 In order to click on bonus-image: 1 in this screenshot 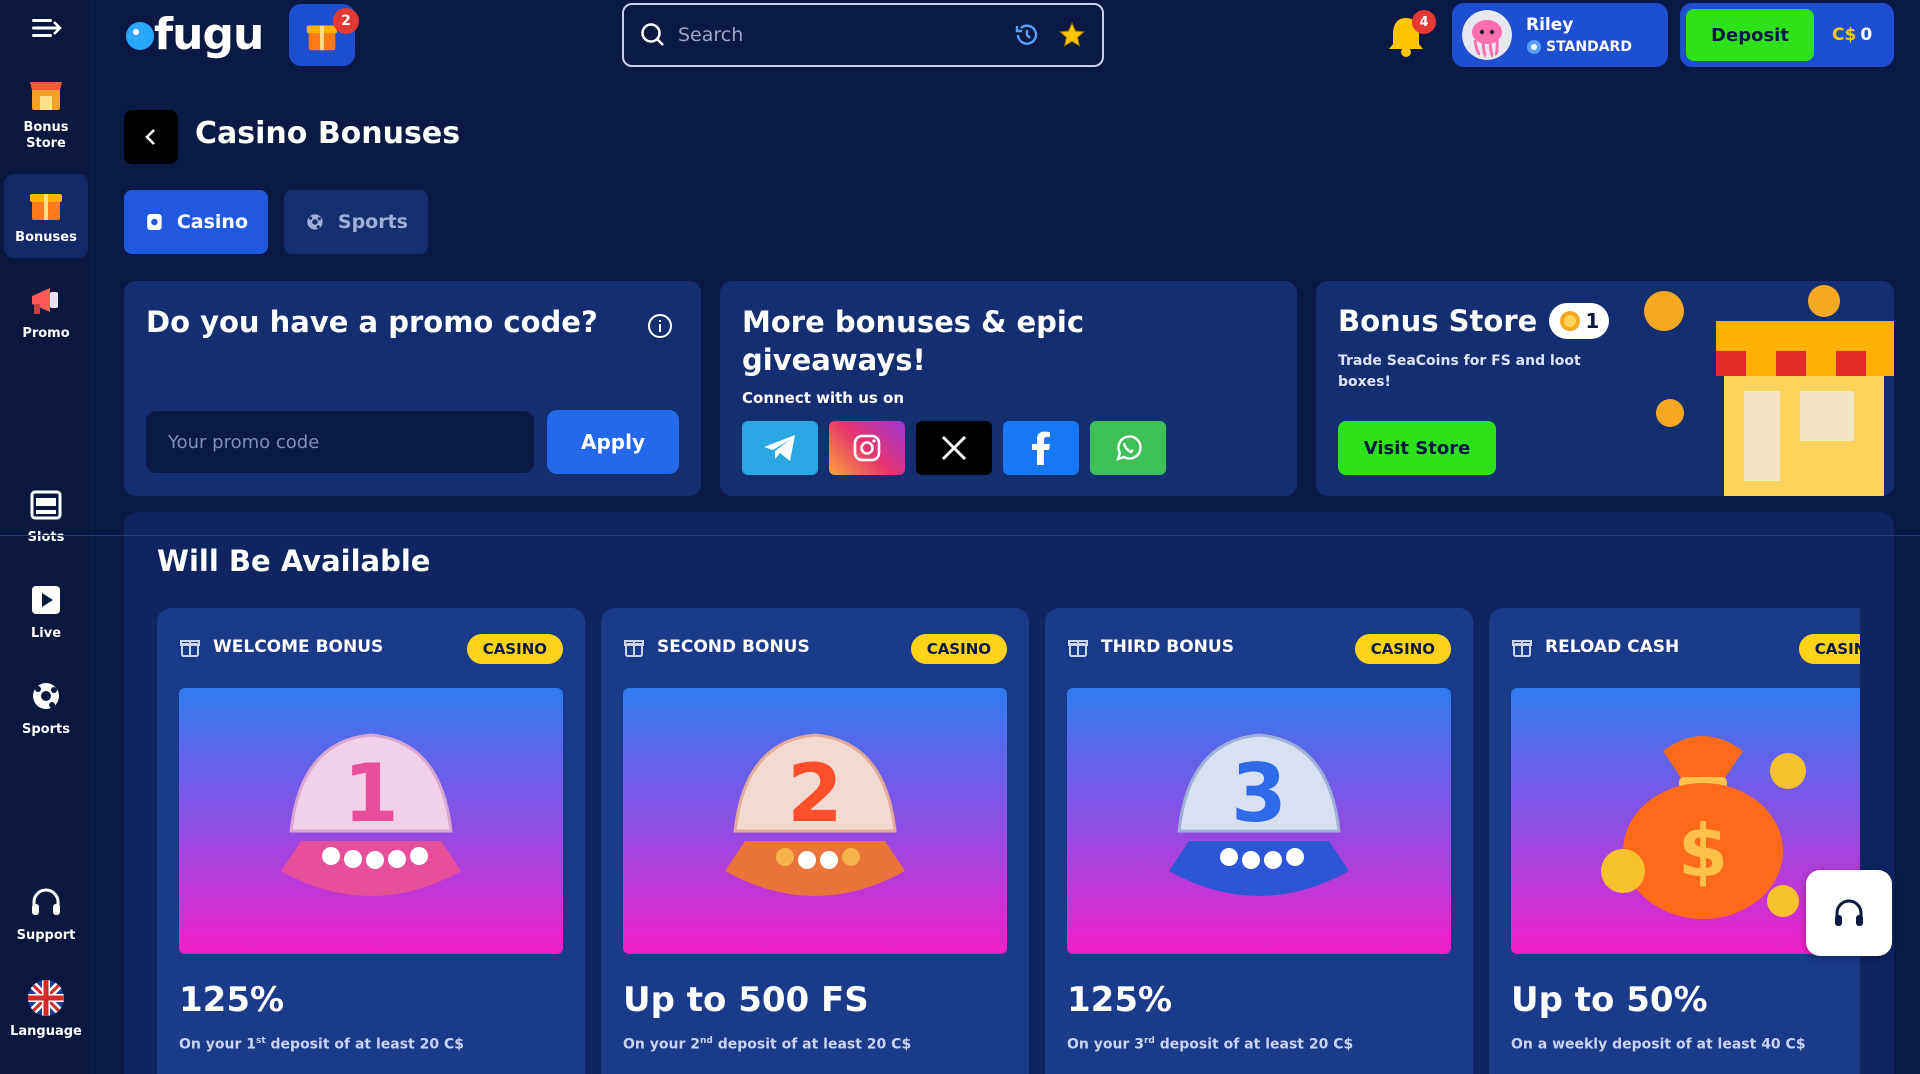, I will do `click(371, 821)`.